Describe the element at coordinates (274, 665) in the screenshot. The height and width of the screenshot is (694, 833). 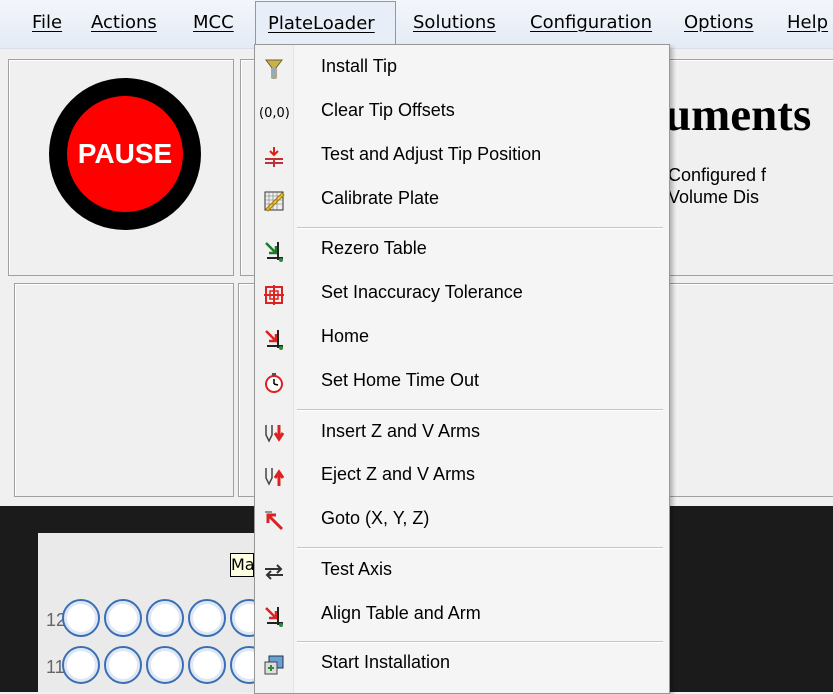
I see `installation-icon` at that location.